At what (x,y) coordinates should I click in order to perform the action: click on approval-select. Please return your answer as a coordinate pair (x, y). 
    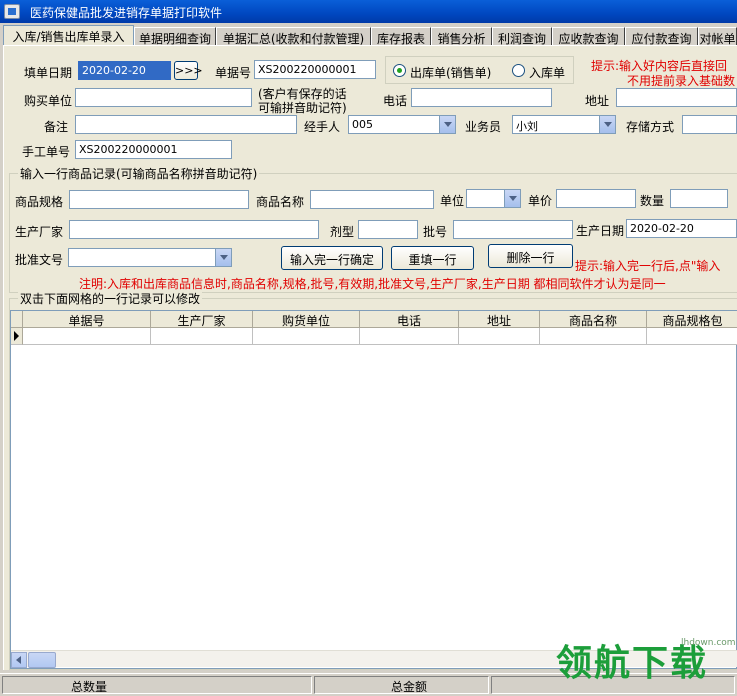
    Looking at the image, I should click on (150, 257).